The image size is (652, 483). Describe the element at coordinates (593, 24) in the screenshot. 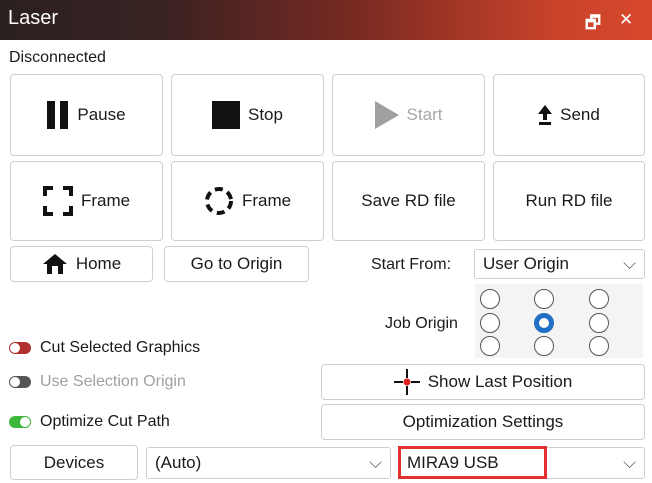

I see `restore-icon: 🗗` at that location.